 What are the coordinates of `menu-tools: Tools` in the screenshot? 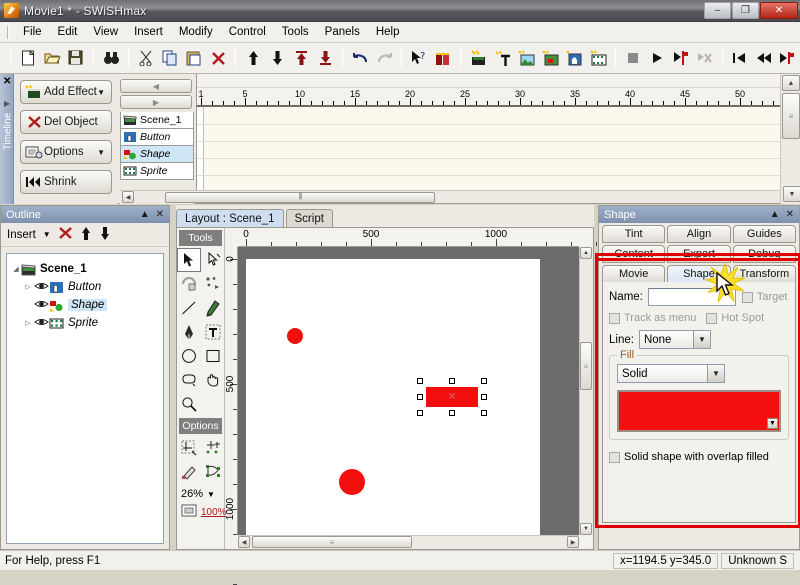 It's located at (295, 32).